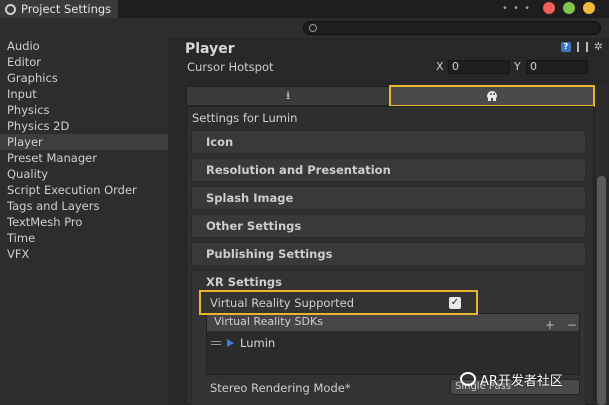 This screenshot has height=405, width=609. What do you see at coordinates (550, 325) in the screenshot?
I see `add-sdk-button: +` at bounding box center [550, 325].